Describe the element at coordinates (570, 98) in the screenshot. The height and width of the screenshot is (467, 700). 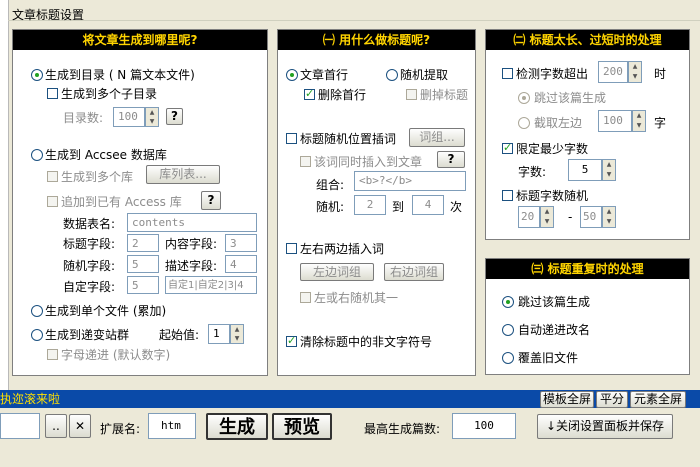
I see `label-skip-long: 跳过该篇生成` at that location.